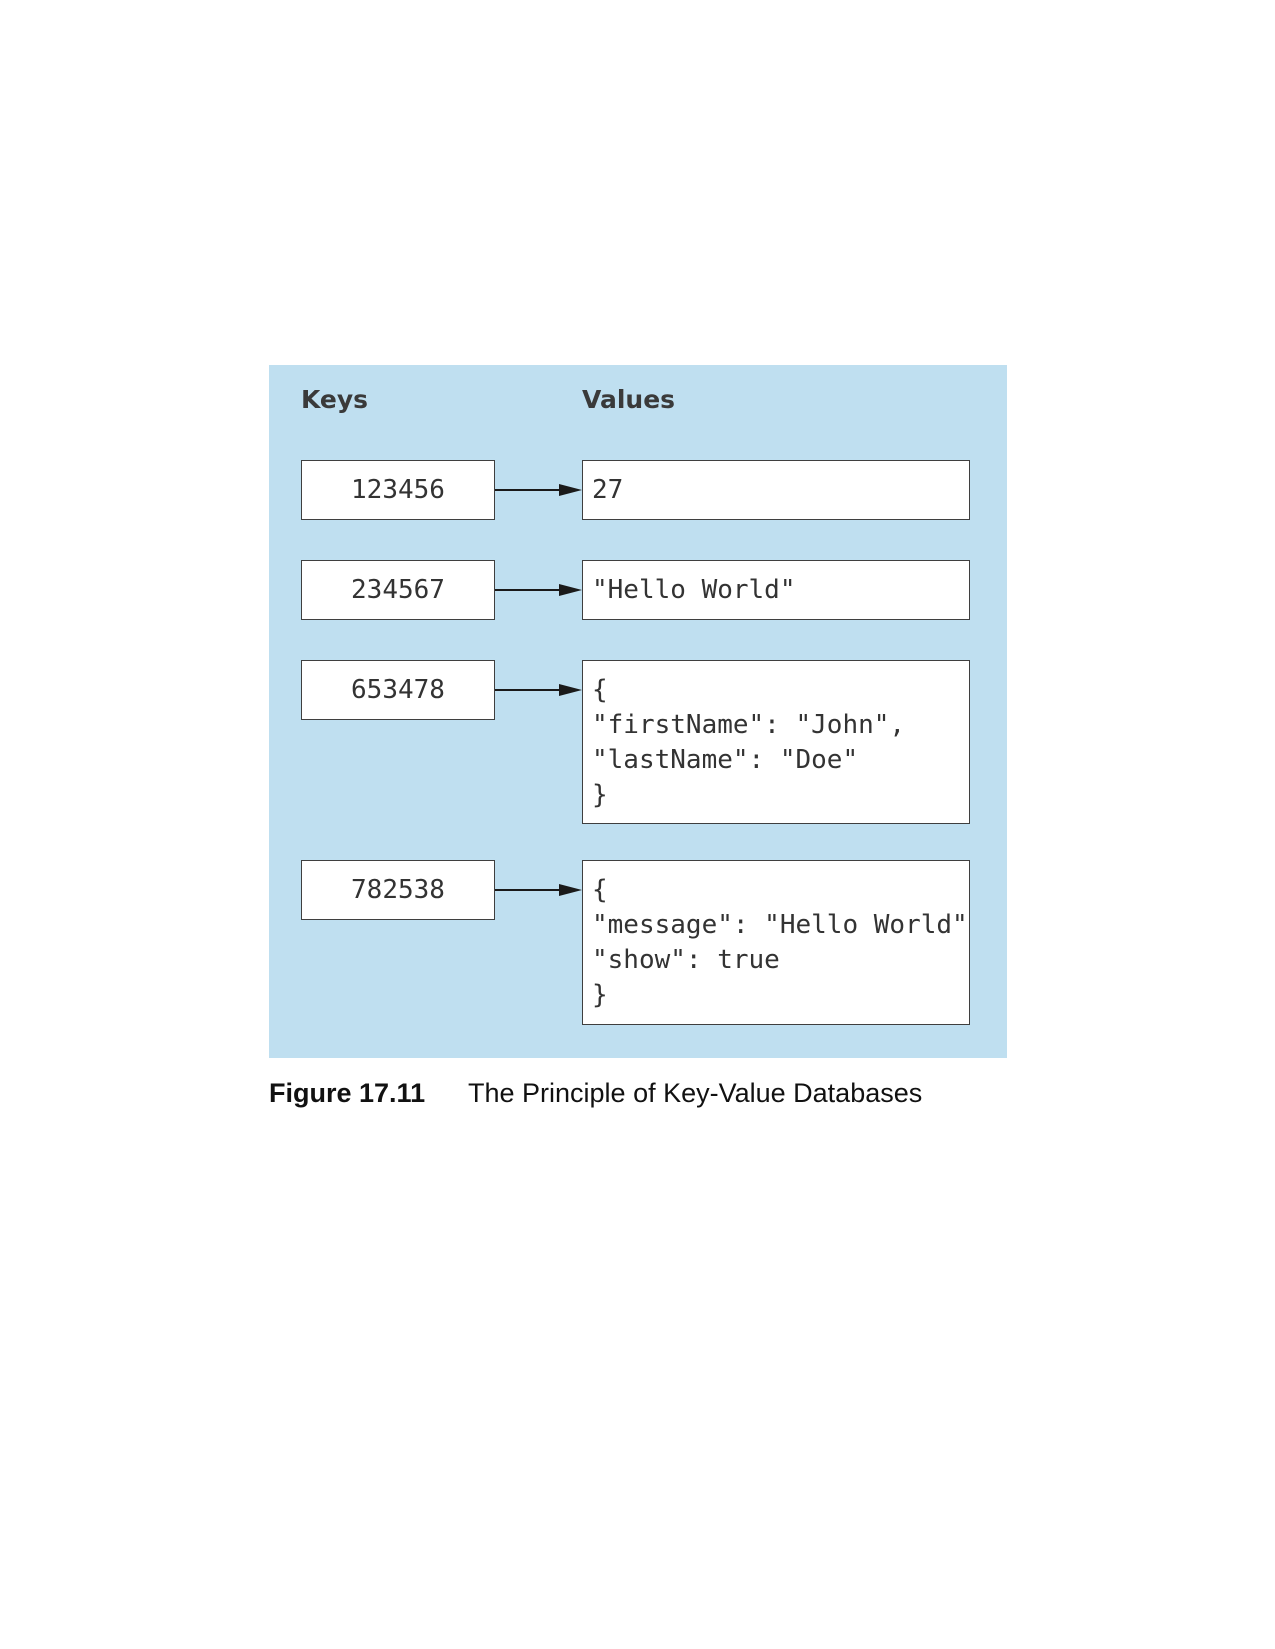  Describe the element at coordinates (398, 490) in the screenshot. I see `key-box: 123456` at that location.